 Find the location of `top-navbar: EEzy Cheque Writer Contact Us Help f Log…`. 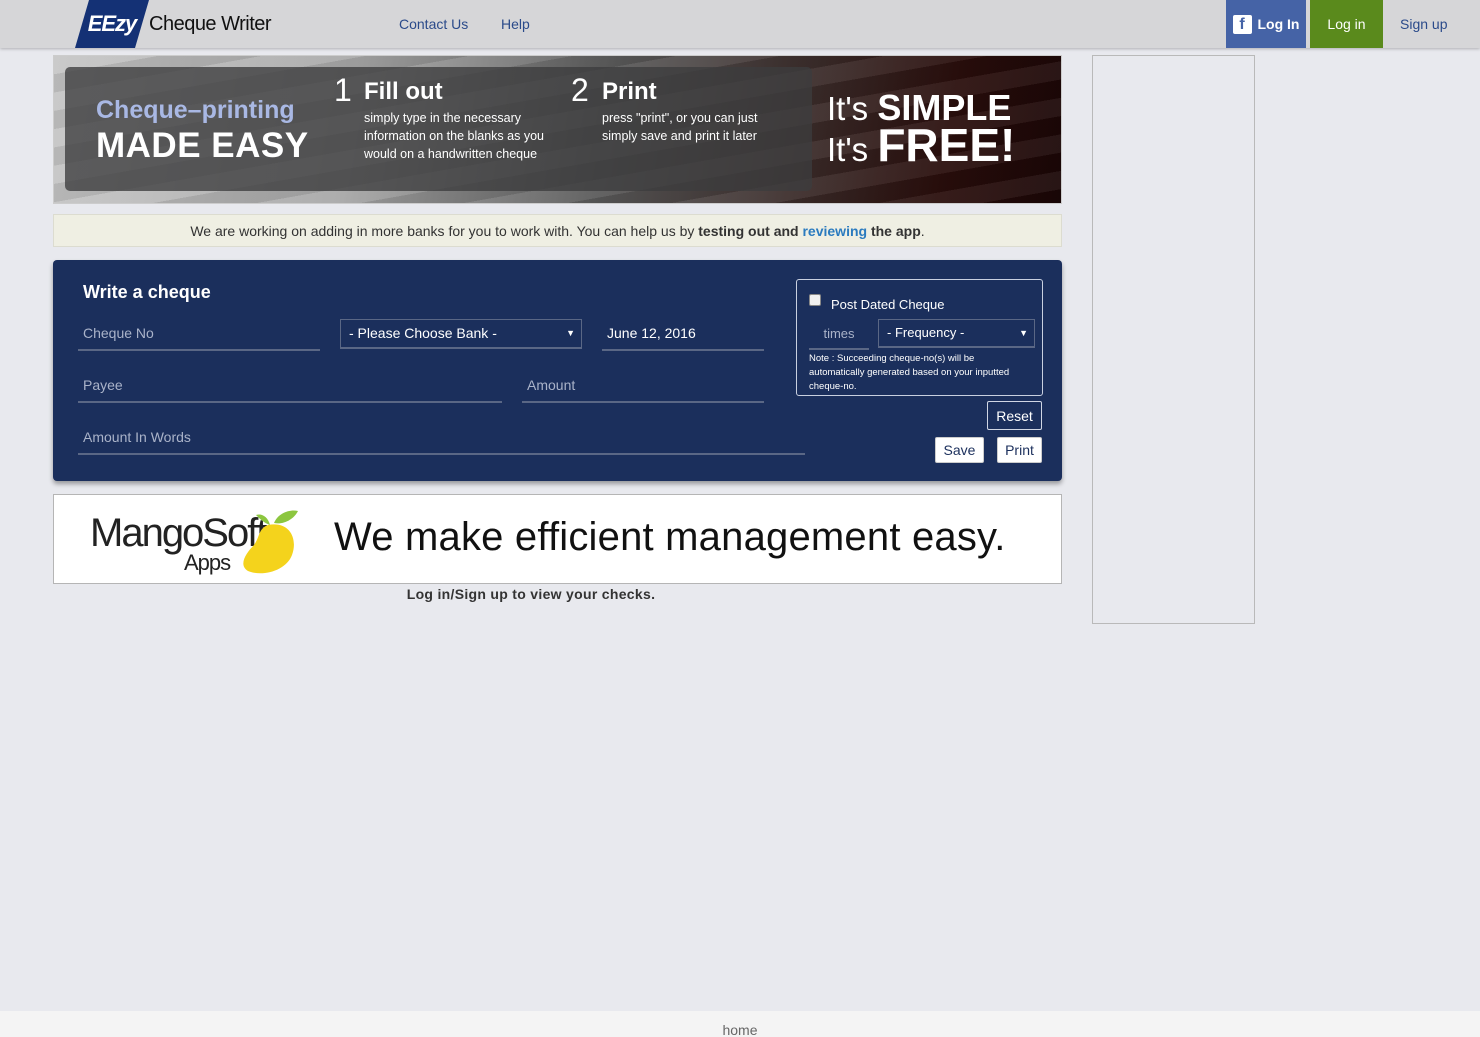

top-navbar: EEzy Cheque Writer Contact Us Help f Log… is located at coordinates (740, 24).